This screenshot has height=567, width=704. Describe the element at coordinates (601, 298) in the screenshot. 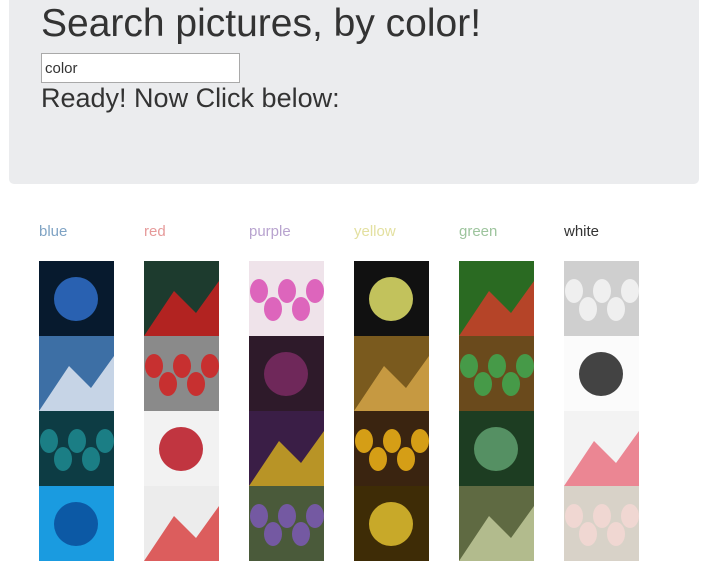

I see `white-objects-photo` at that location.